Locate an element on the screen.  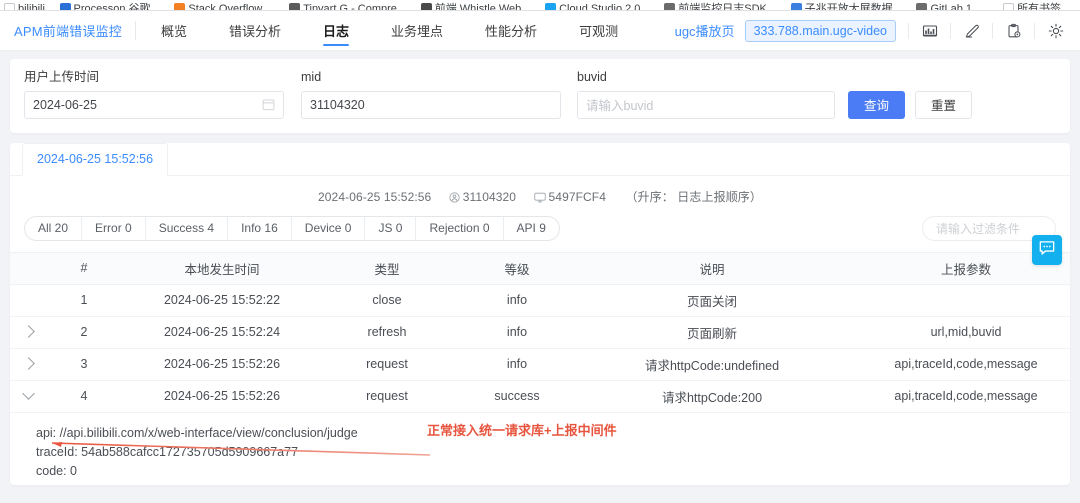
nav-item-logs: 日志 is located at coordinates (336, 31).